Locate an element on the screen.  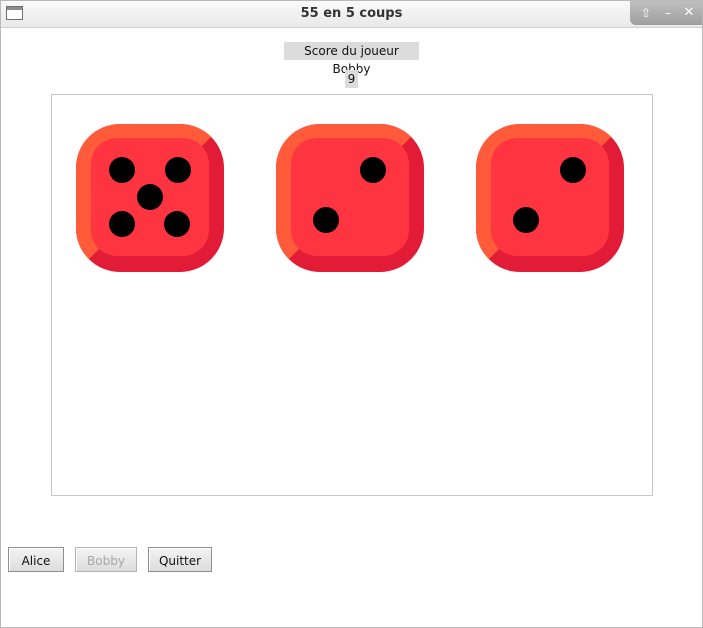
die-1-graphic is located at coordinates (150, 198).